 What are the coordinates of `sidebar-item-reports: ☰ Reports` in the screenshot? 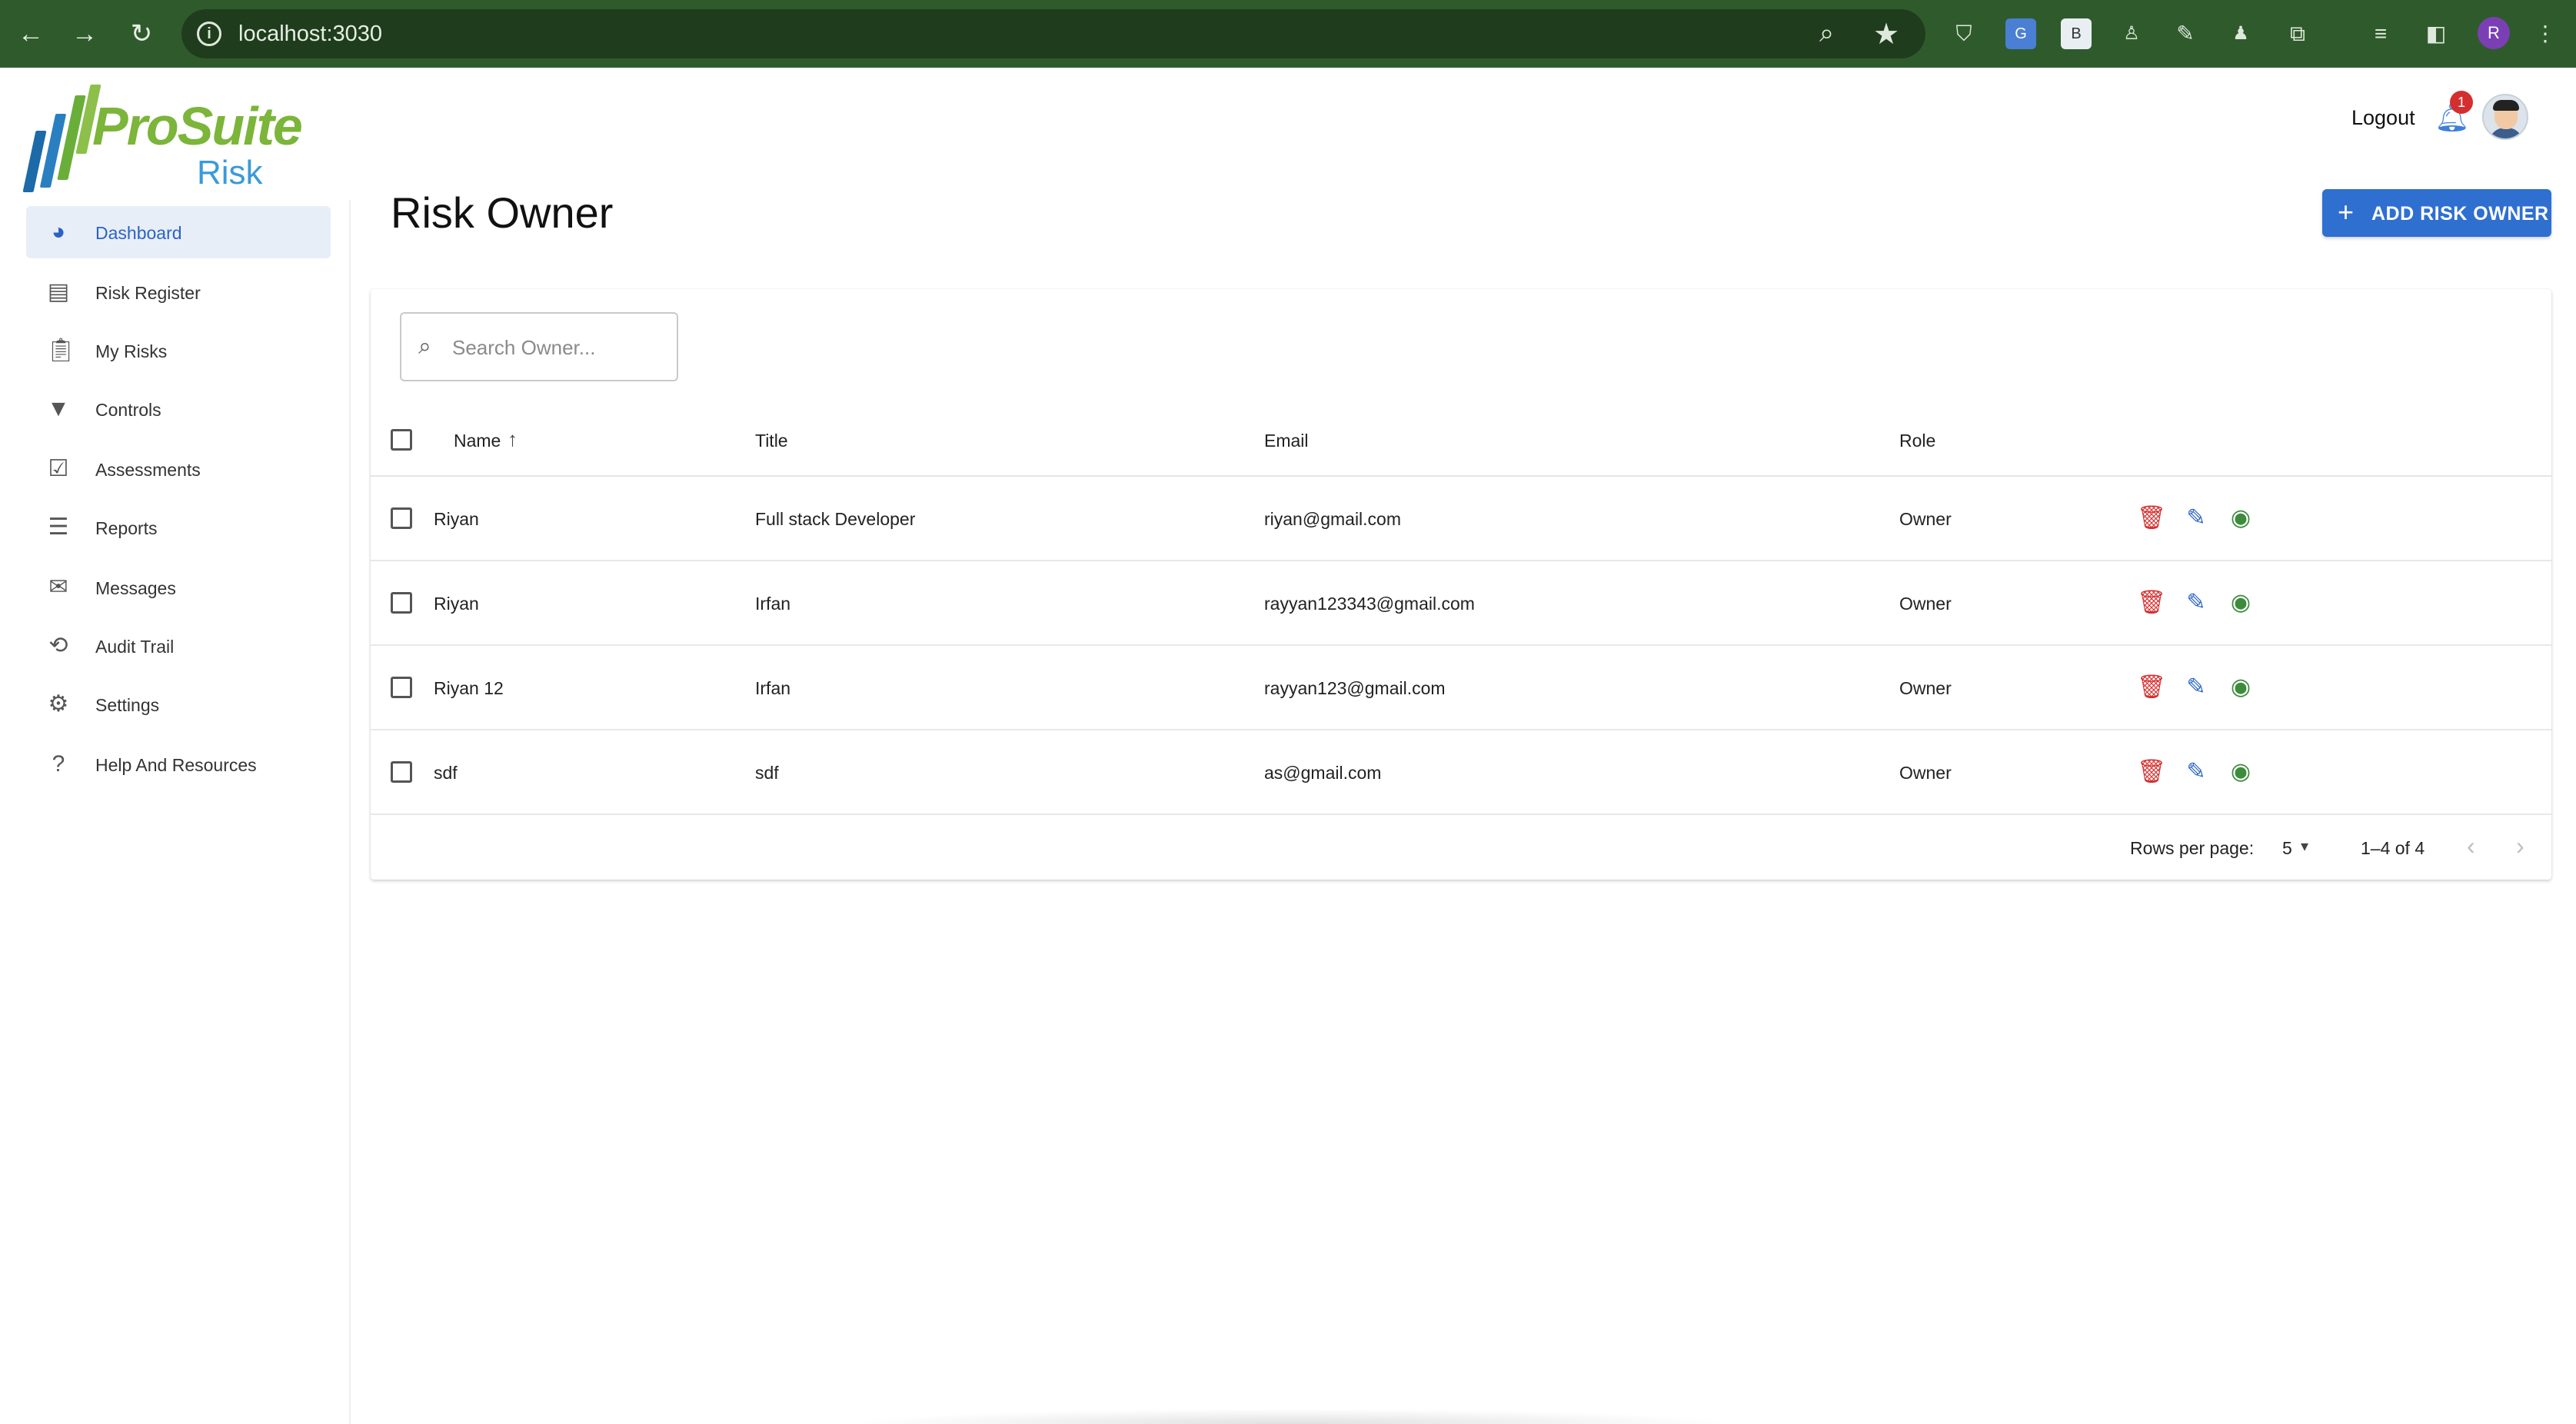 It's located at (178, 527).